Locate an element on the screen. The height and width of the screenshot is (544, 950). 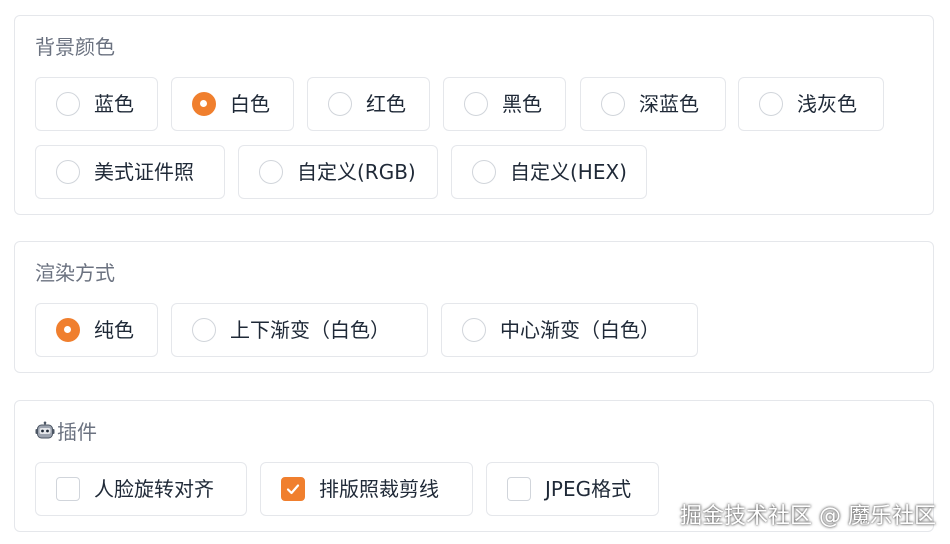
option-black: 黑色 is located at coordinates (504, 104).